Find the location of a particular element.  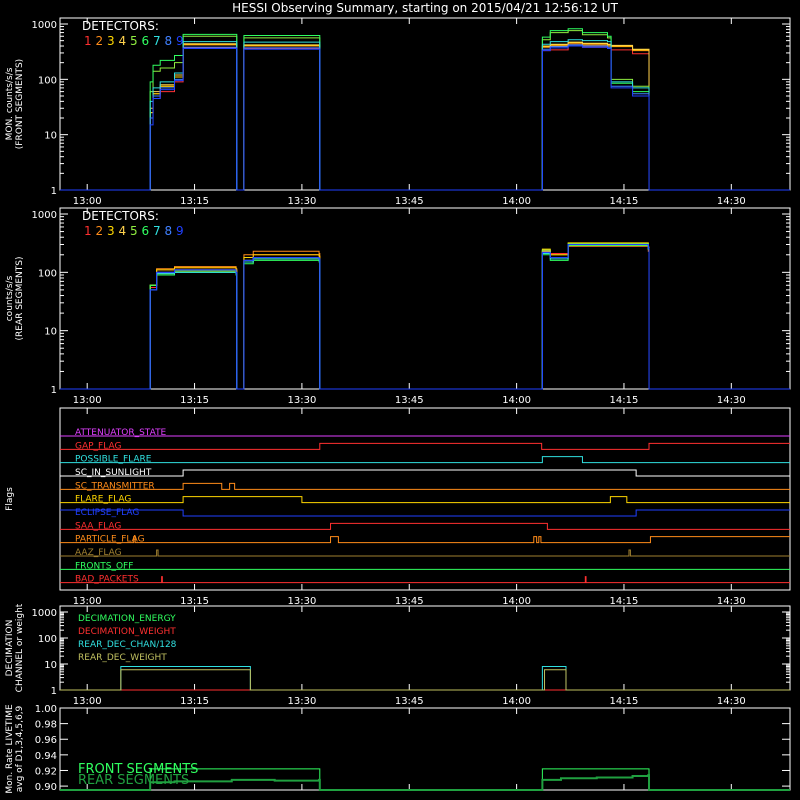

rear-ytick-label: 1000 is located at coordinates (44, 215).